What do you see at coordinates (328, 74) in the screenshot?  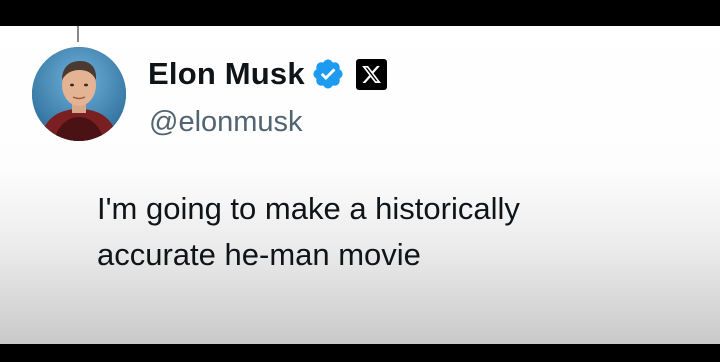 I see `verified-badge-icon` at bounding box center [328, 74].